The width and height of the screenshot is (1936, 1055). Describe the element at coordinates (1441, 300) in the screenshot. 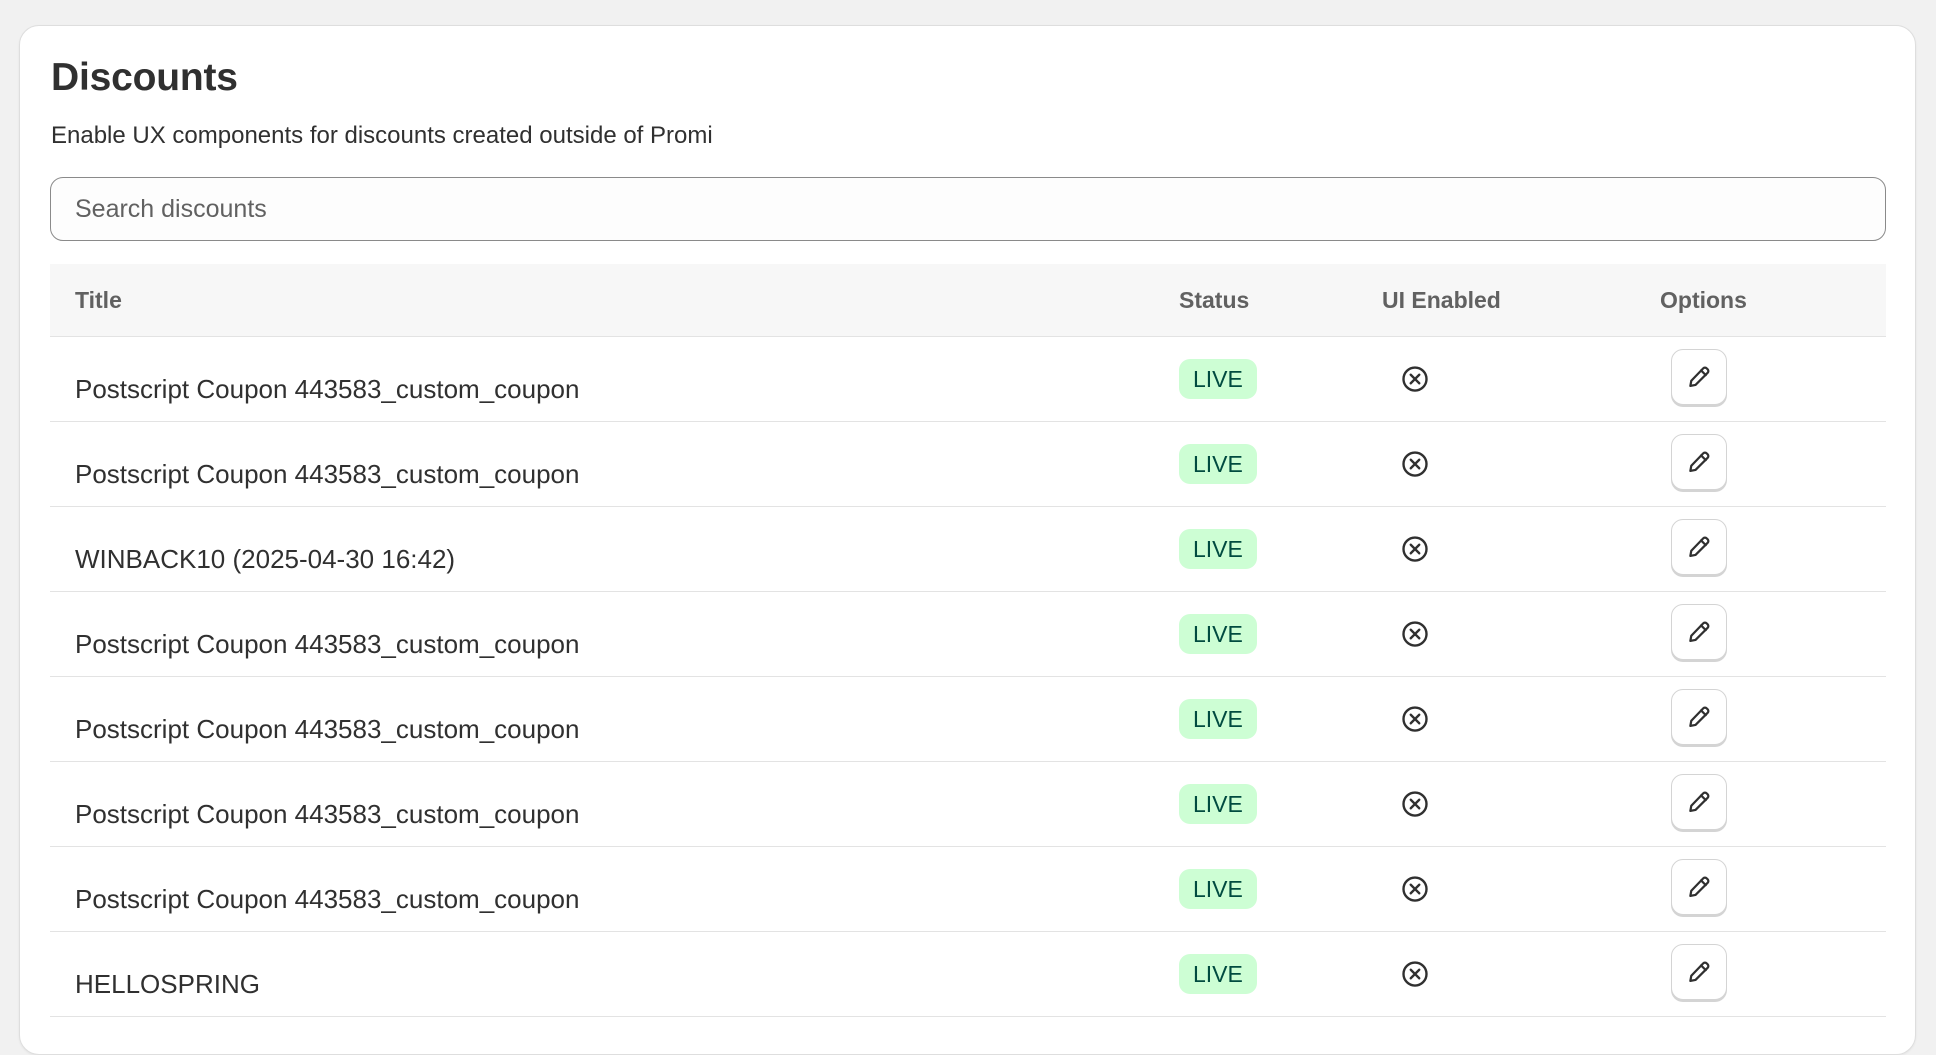

I see `column-header-ui-enabled: UI Enabled` at that location.